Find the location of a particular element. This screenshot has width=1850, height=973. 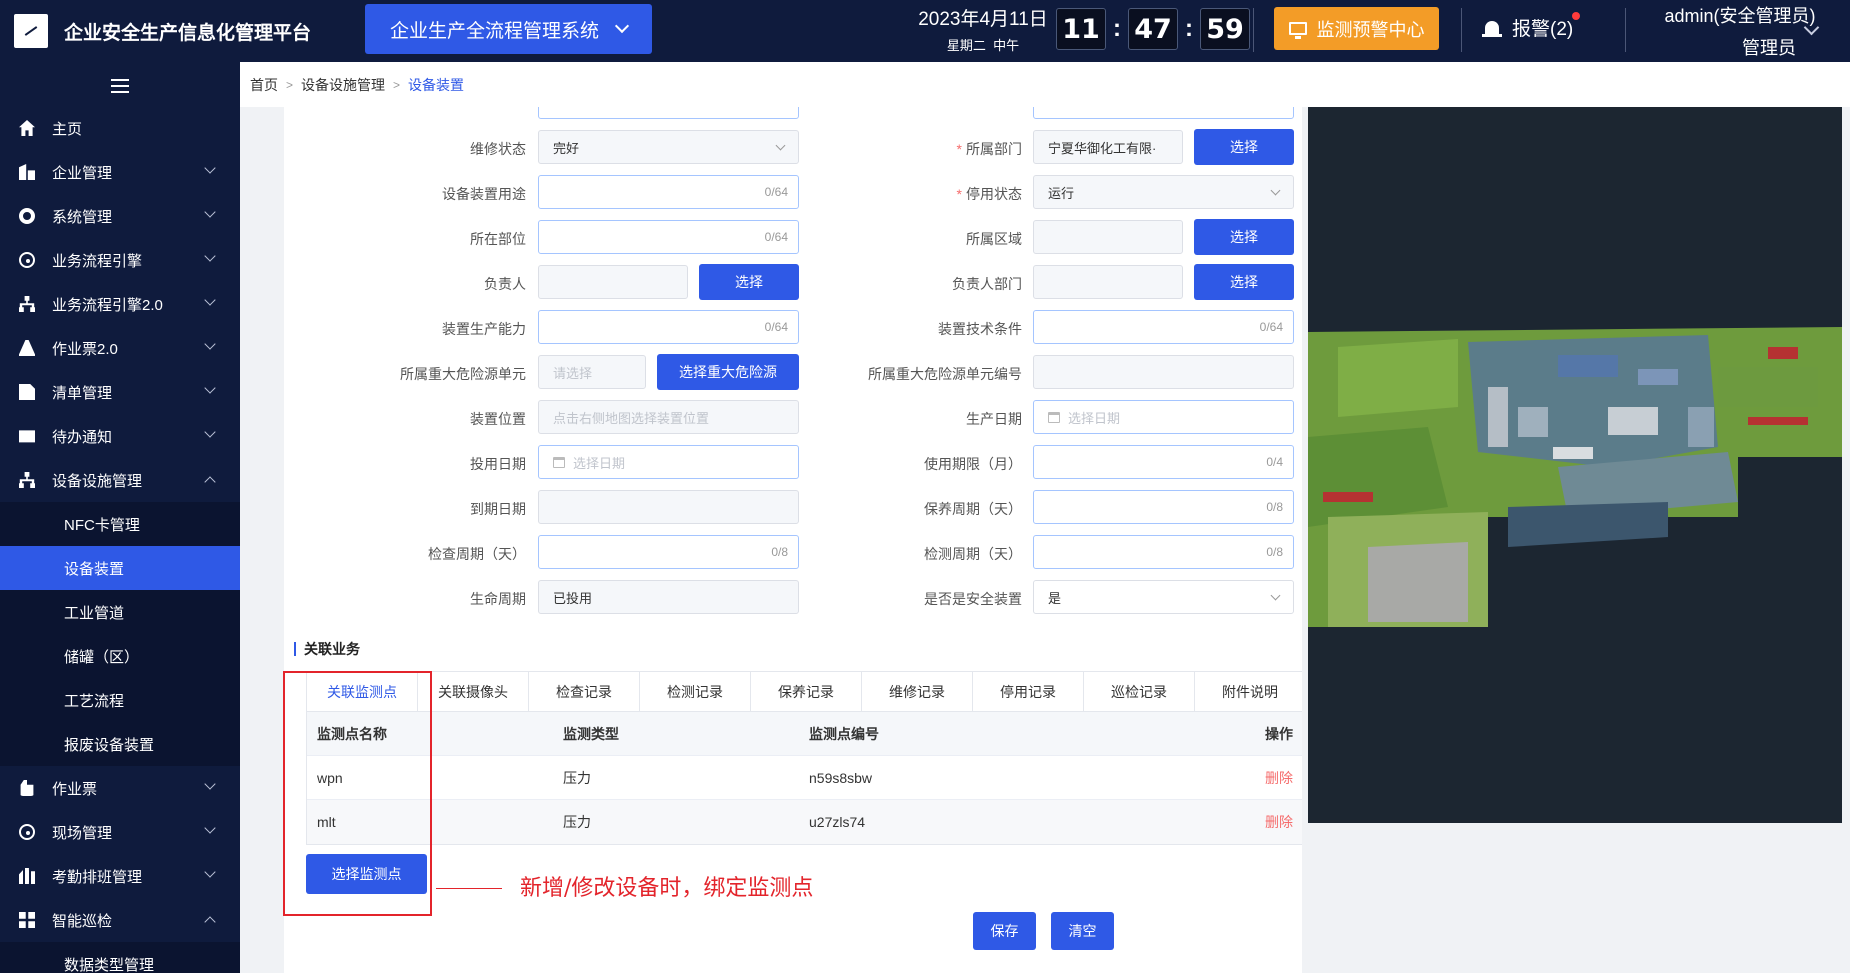

testing-cycle-label: 检测周期（天） is located at coordinates (973, 554).